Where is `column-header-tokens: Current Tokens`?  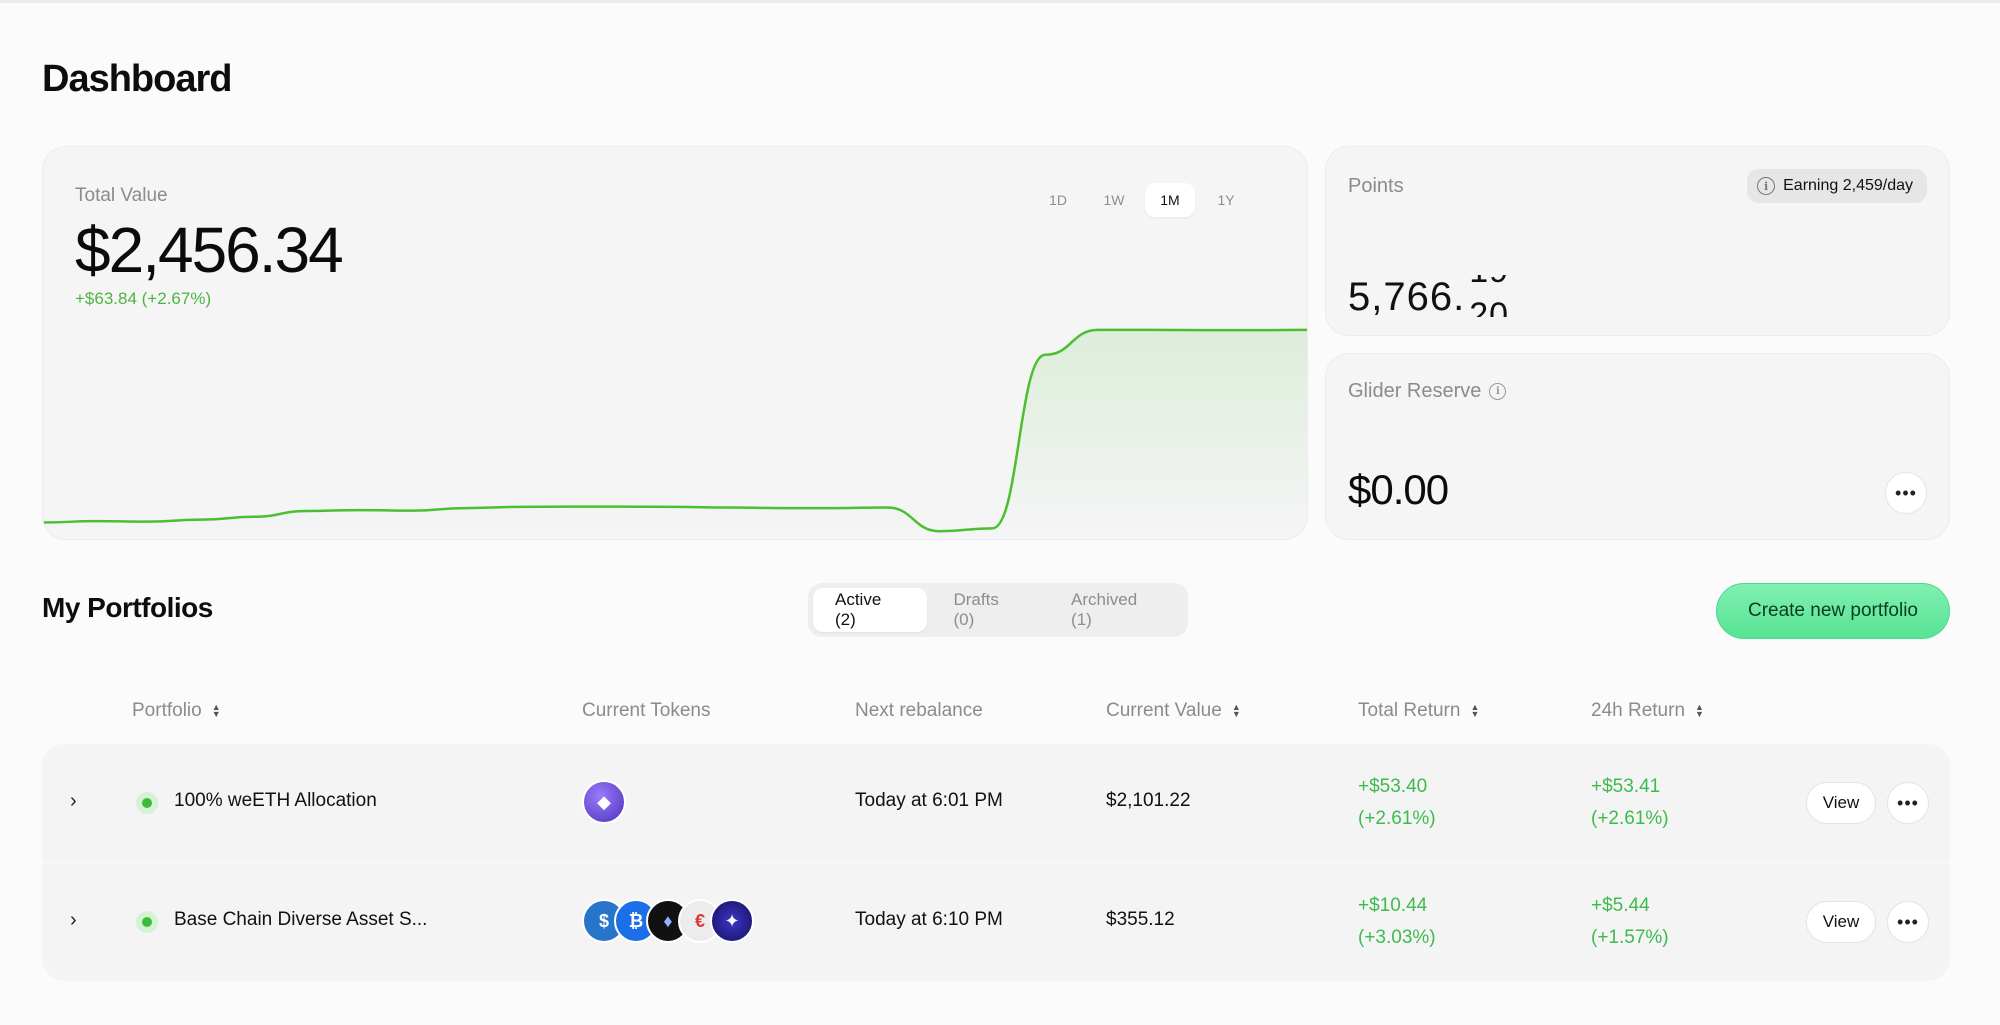 column-header-tokens: Current Tokens is located at coordinates (646, 711).